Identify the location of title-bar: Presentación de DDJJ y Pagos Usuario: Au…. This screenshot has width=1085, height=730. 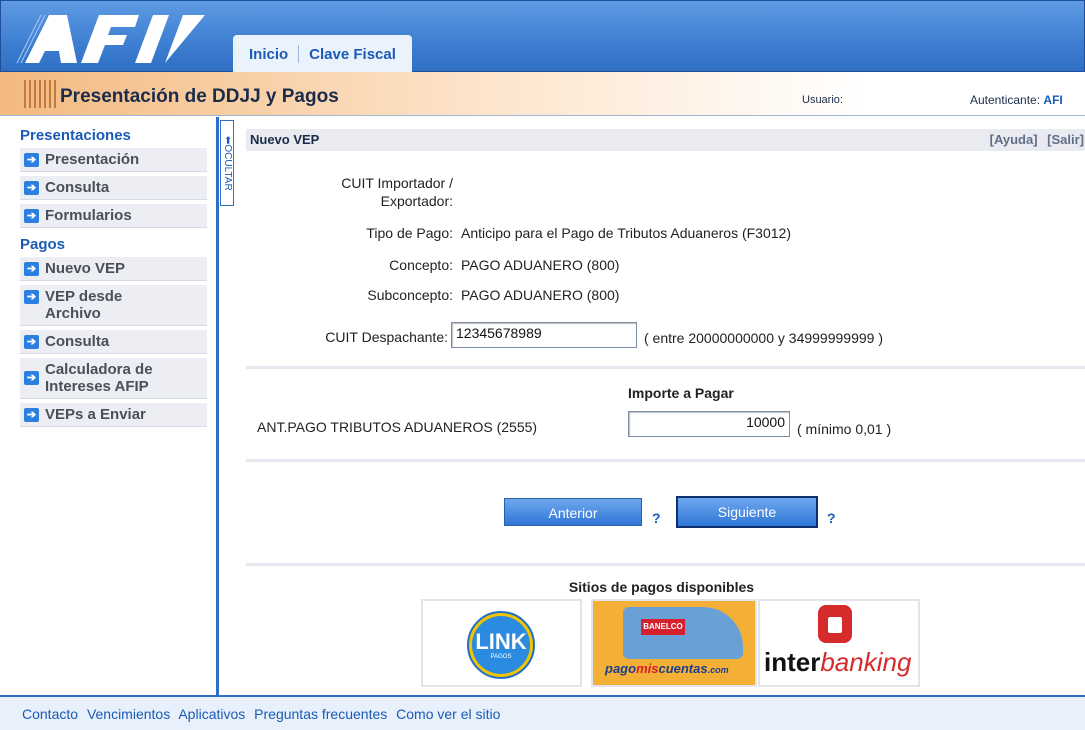
(542, 94).